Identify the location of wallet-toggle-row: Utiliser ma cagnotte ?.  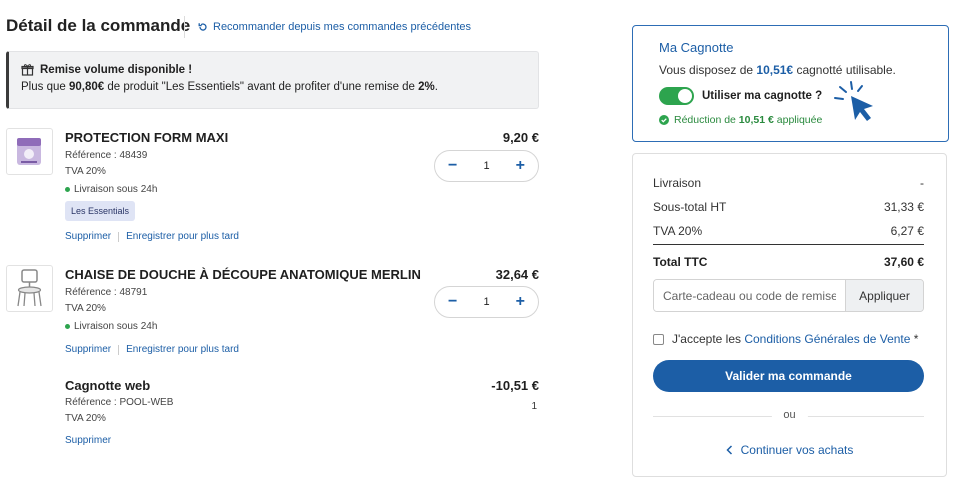
(803, 96).